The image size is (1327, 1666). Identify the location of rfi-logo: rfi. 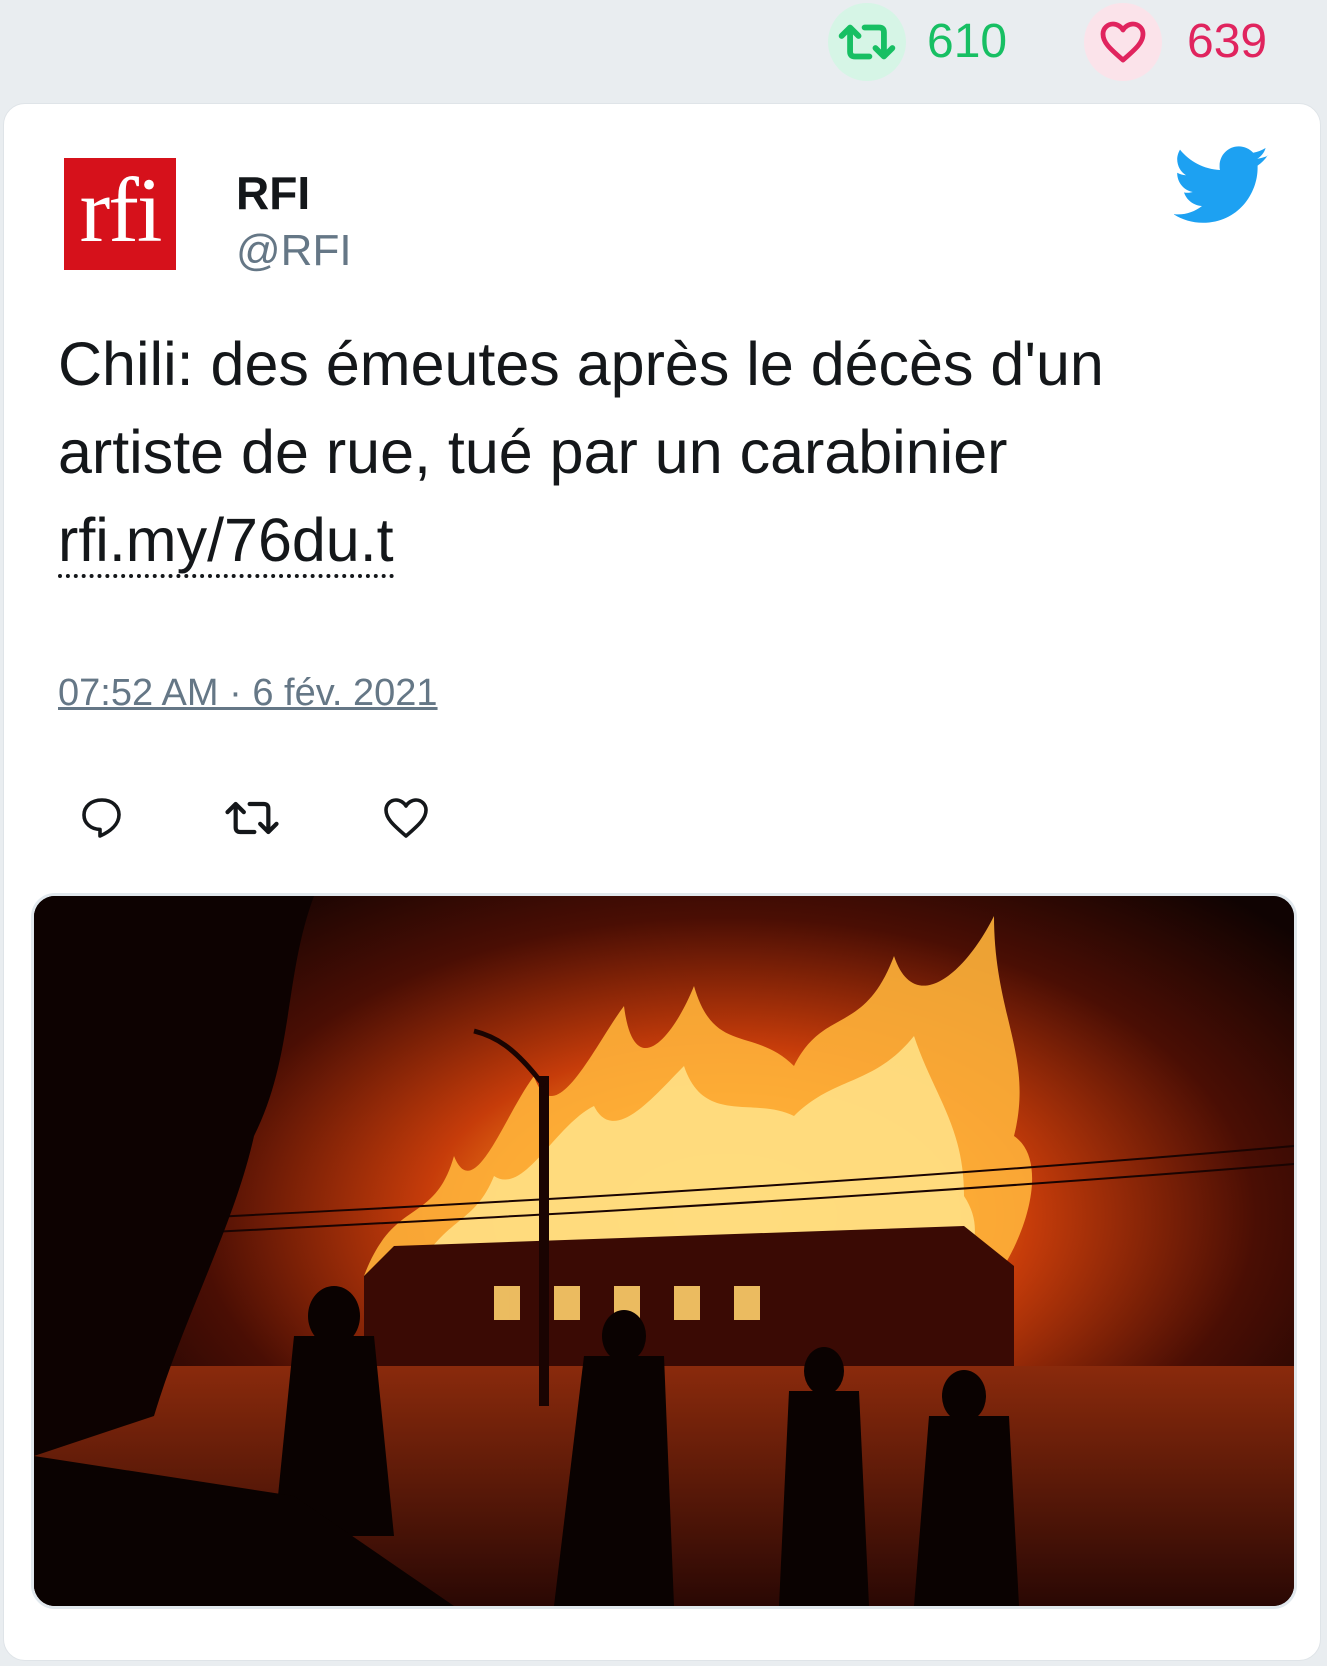
(120, 214).